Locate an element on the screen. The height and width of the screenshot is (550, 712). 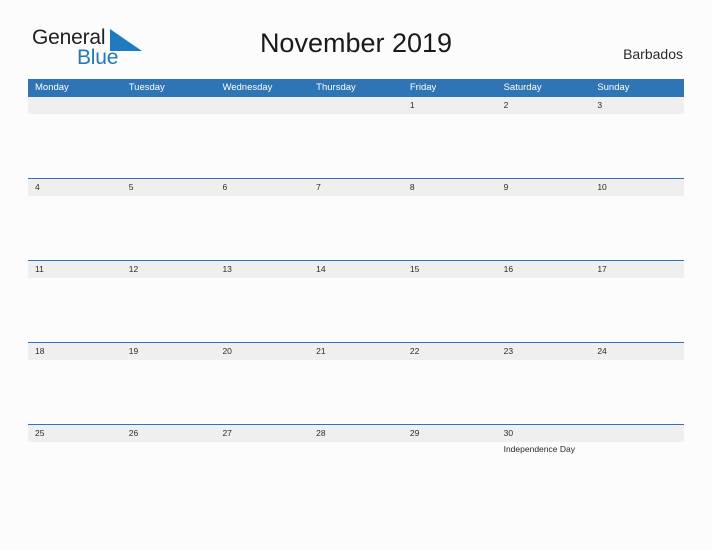
week-row: 11 12 13 14 15 16 17 is located at coordinates (356, 301).